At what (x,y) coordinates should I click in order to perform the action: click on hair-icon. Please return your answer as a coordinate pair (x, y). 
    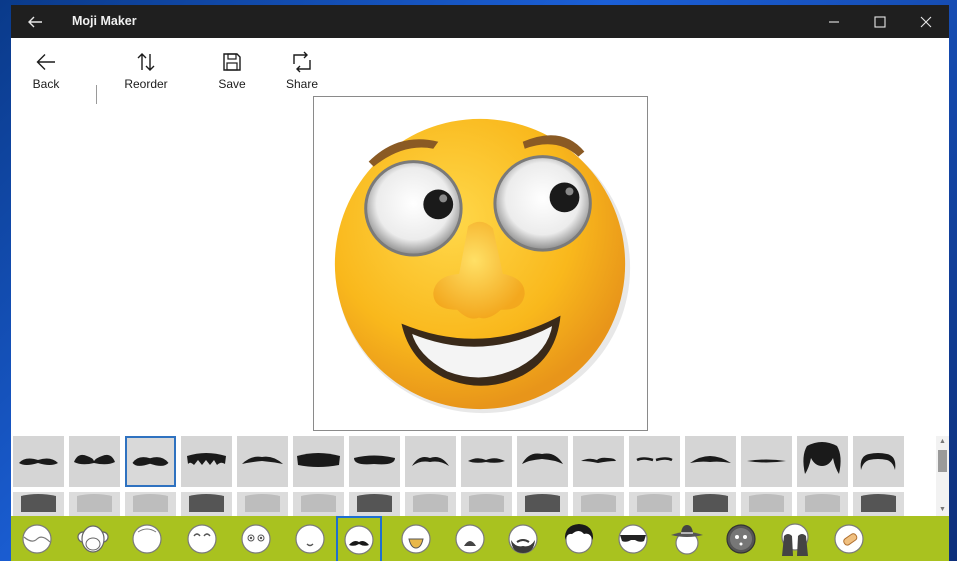
    Looking at the image, I should click on (579, 538).